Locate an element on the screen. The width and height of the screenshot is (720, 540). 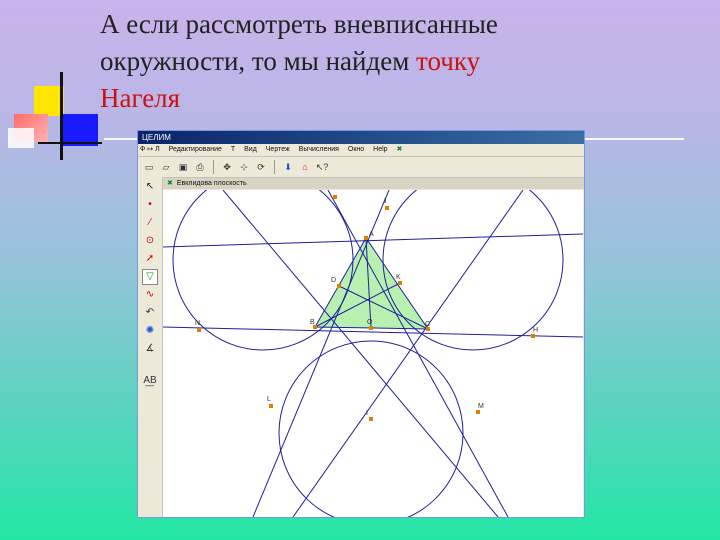
line-tool-icon: ⁄ is located at coordinates (150, 223).